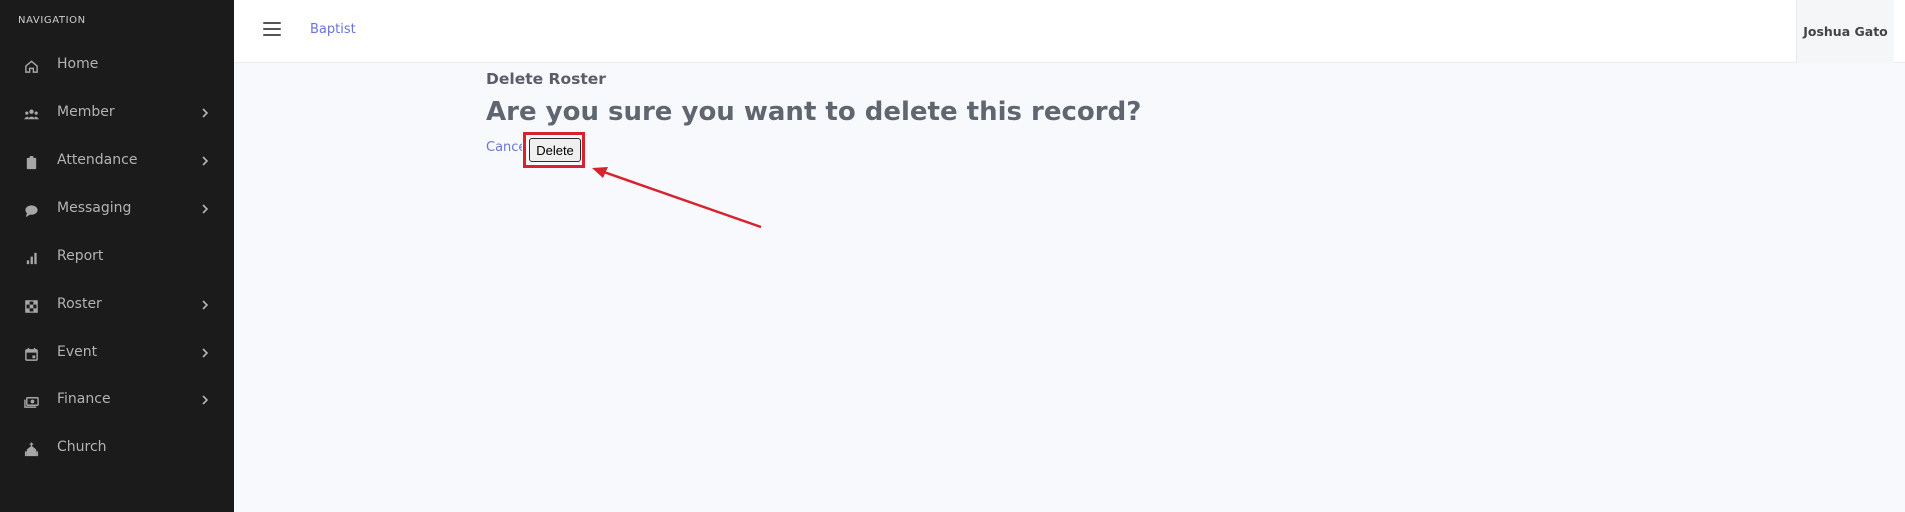  I want to click on sidebar-item-label: Roster, so click(79, 304).